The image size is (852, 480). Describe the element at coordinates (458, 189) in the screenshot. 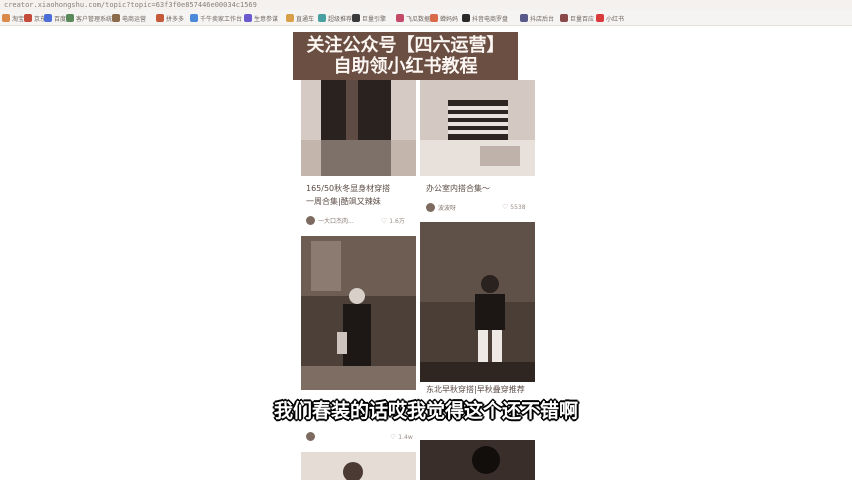

I see `note-title: 办公室内搭合集～` at that location.